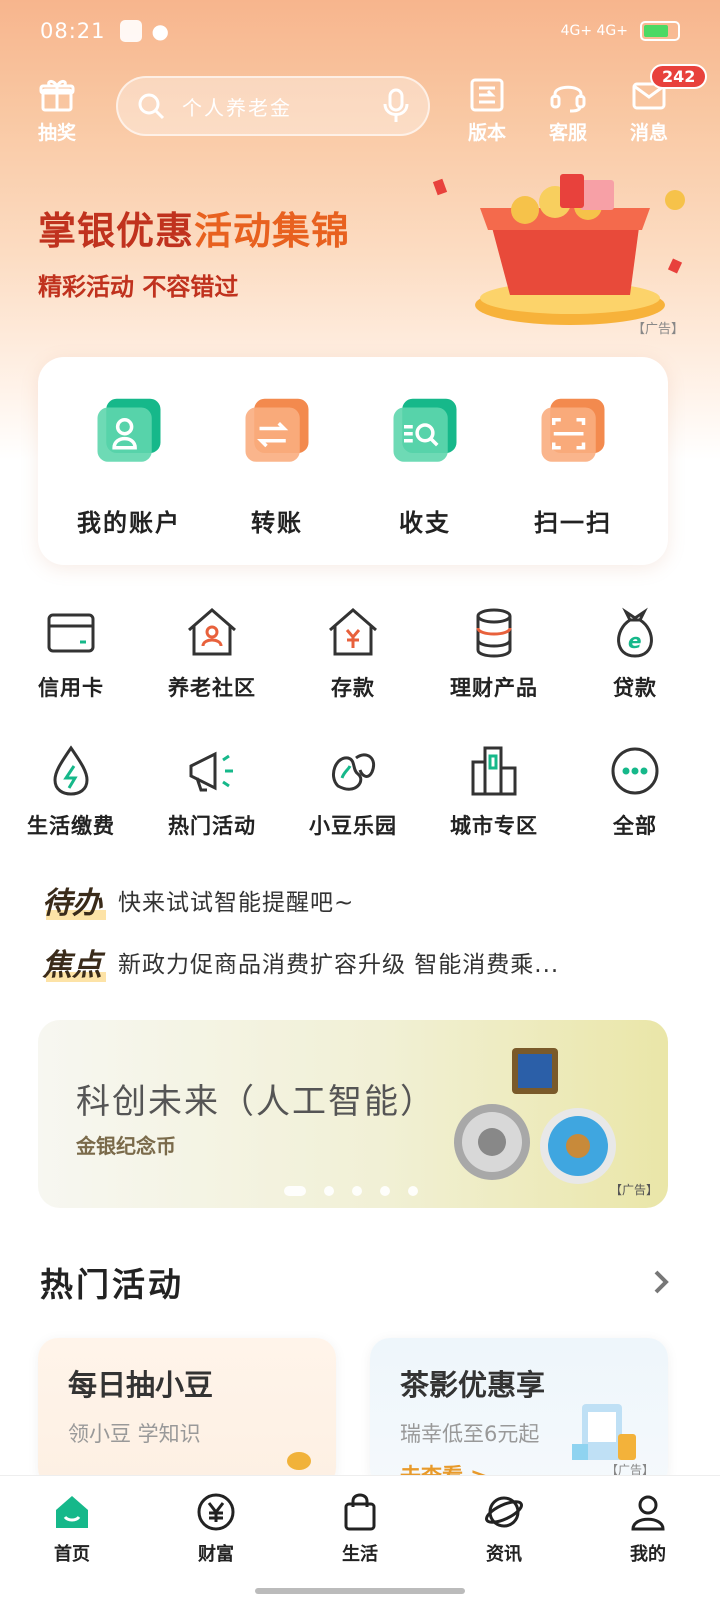  What do you see at coordinates (71, 688) in the screenshot?
I see `grid-label: 信用卡` at bounding box center [71, 688].